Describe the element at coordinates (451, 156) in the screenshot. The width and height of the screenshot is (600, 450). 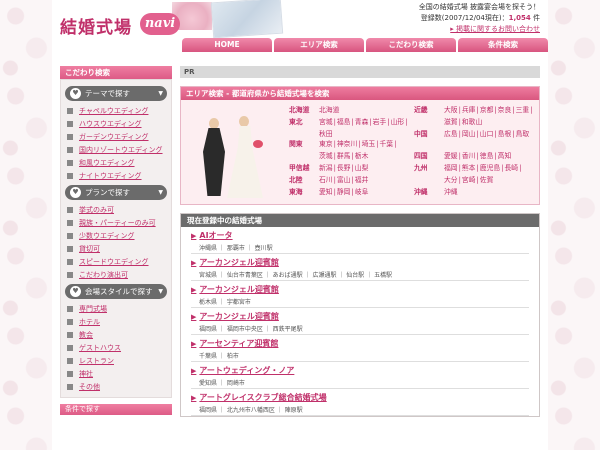
I see `pref-link: 愛媛` at that location.